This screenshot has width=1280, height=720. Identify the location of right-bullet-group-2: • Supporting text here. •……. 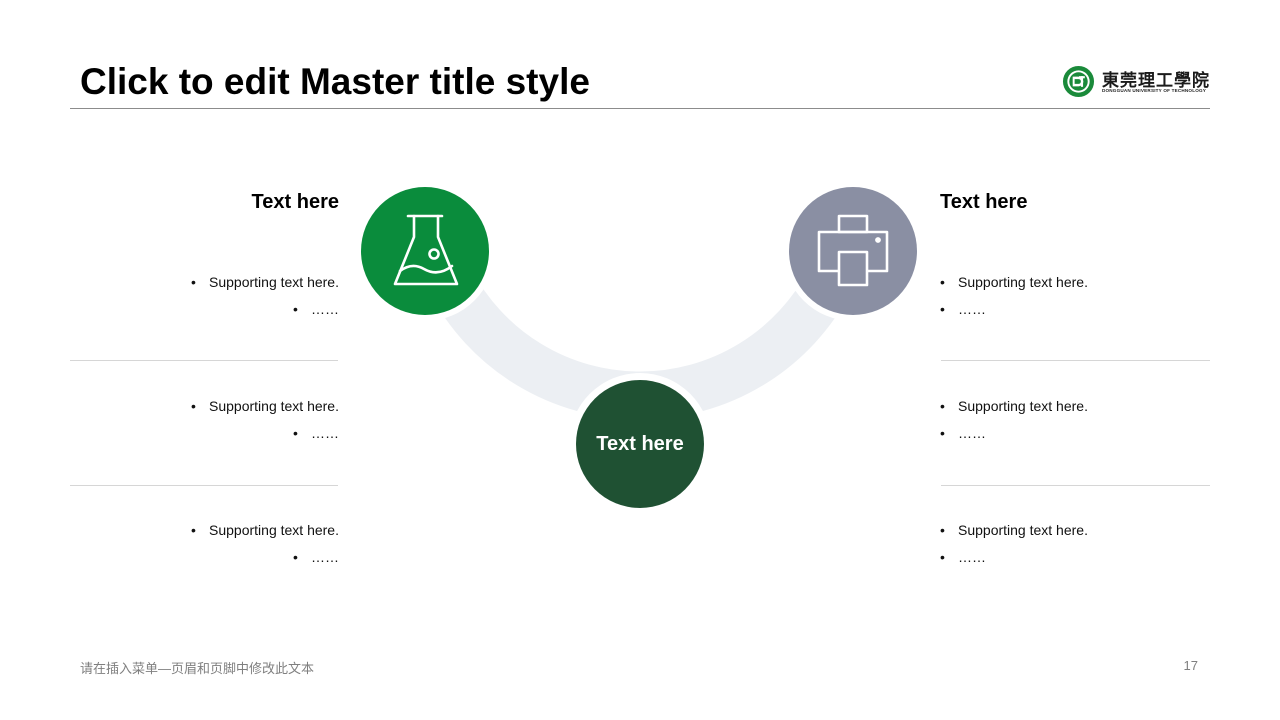
(1085, 424).